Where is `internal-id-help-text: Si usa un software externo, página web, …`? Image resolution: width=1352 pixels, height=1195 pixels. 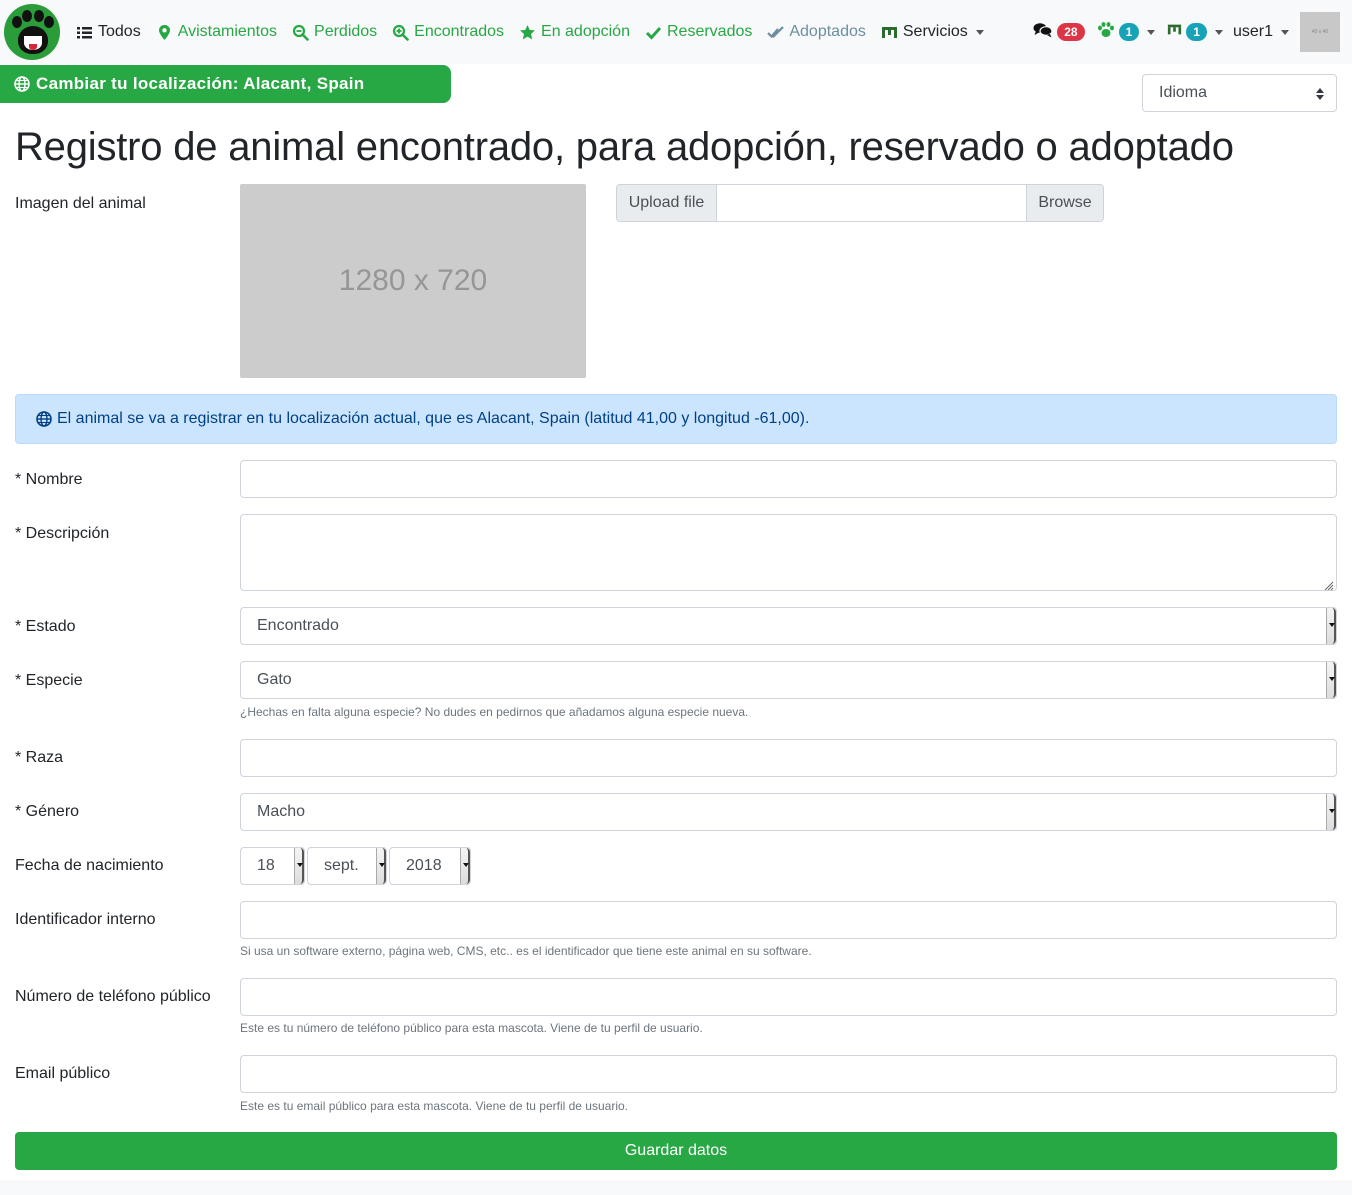 internal-id-help-text: Si usa un software externo, página web, … is located at coordinates (526, 951).